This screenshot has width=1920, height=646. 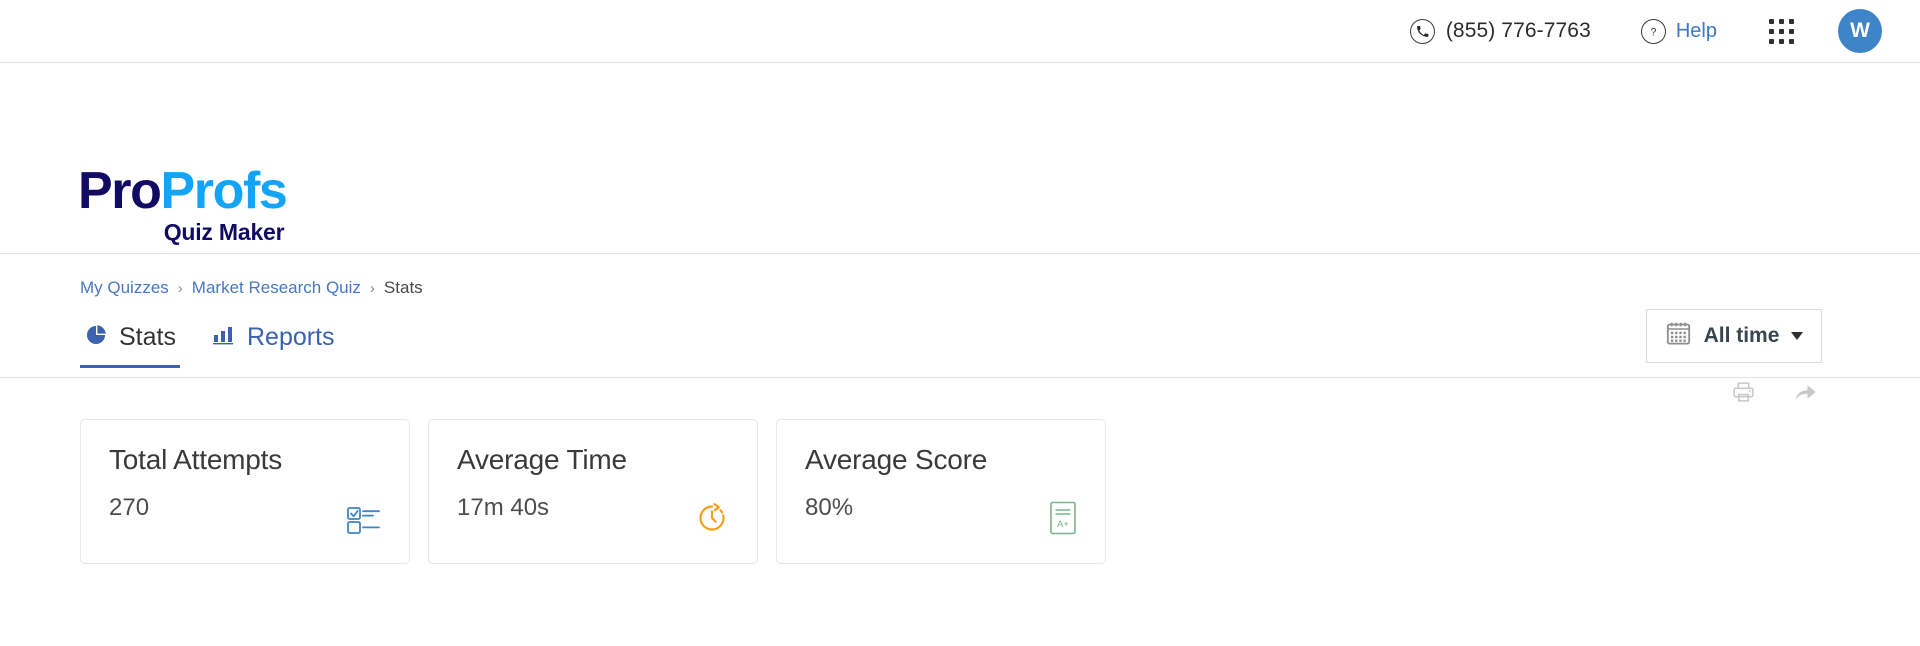 I want to click on logo-subtitle: Quiz Maker, so click(x=224, y=232).